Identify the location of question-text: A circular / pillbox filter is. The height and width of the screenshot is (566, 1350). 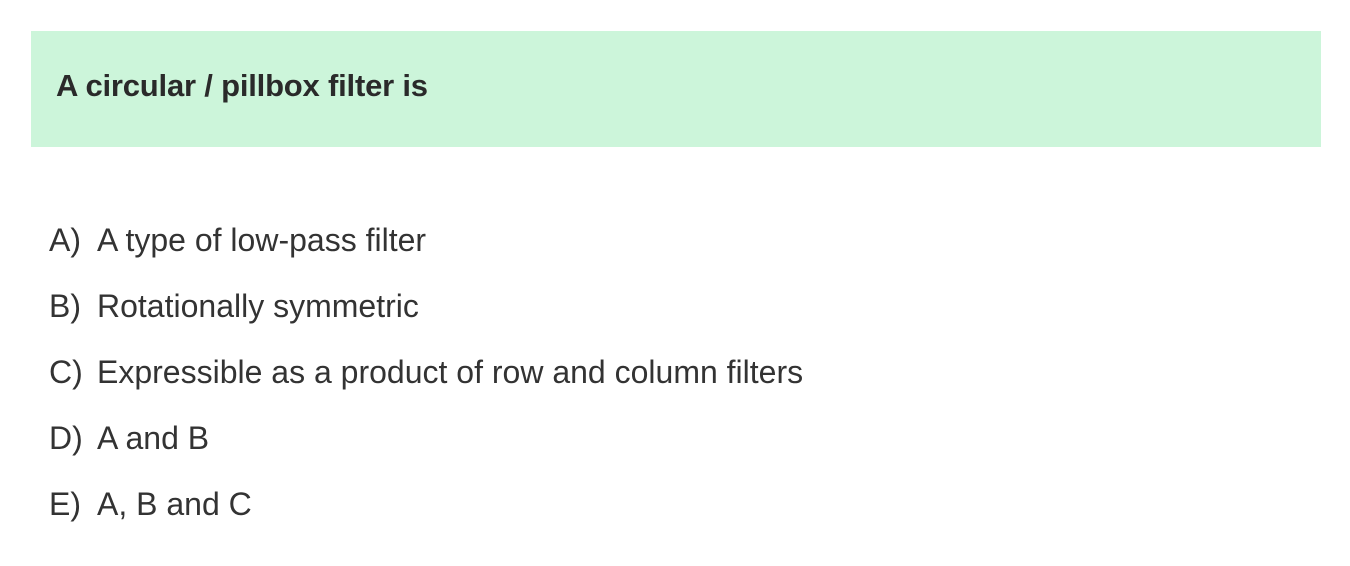
(242, 85).